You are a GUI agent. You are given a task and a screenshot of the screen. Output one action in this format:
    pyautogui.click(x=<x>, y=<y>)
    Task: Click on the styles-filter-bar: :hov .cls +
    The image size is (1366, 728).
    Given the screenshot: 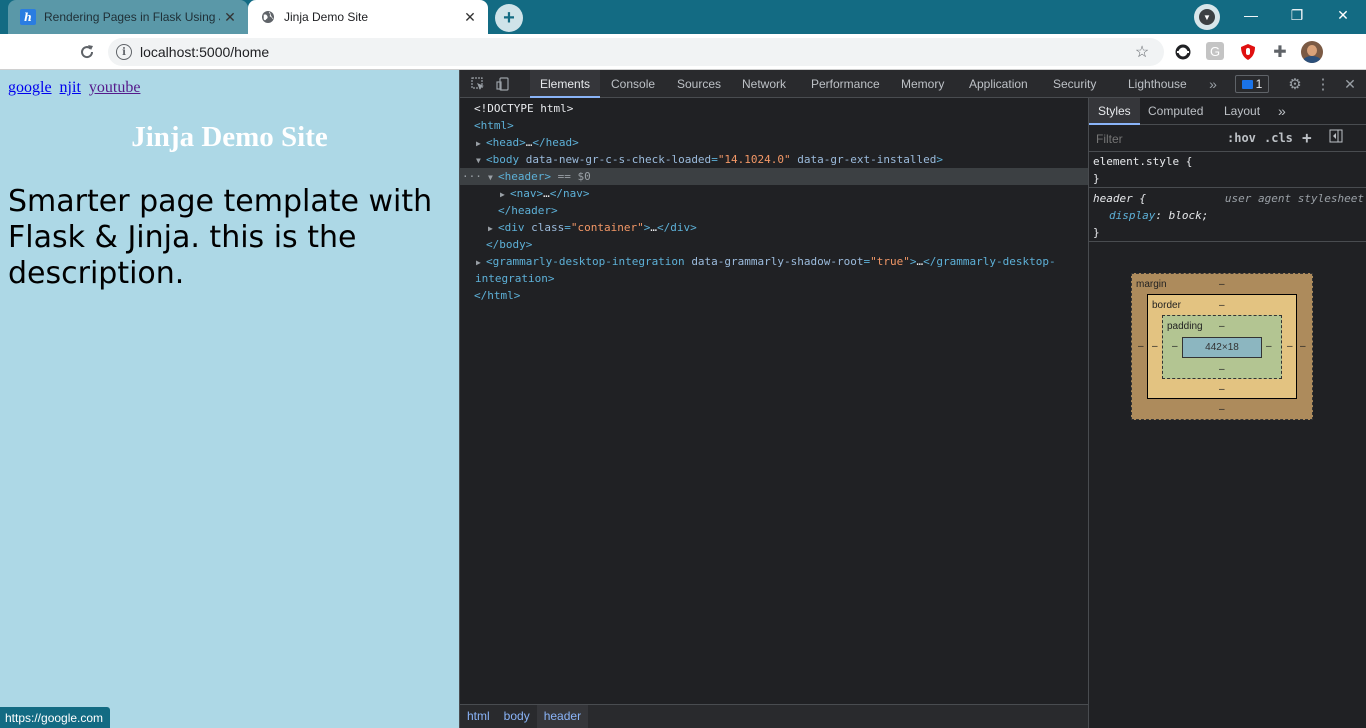 What is the action you would take?
    pyautogui.click(x=1227, y=139)
    